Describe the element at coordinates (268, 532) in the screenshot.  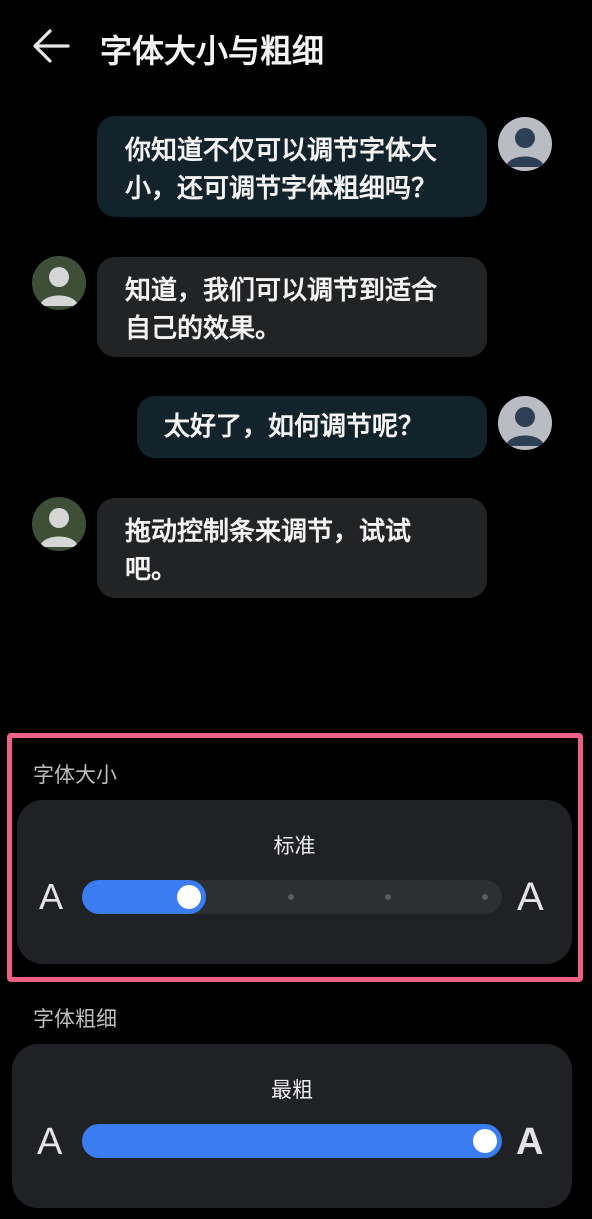
I see `chat-bubble-line: 拖动控制条来调节，试试` at that location.